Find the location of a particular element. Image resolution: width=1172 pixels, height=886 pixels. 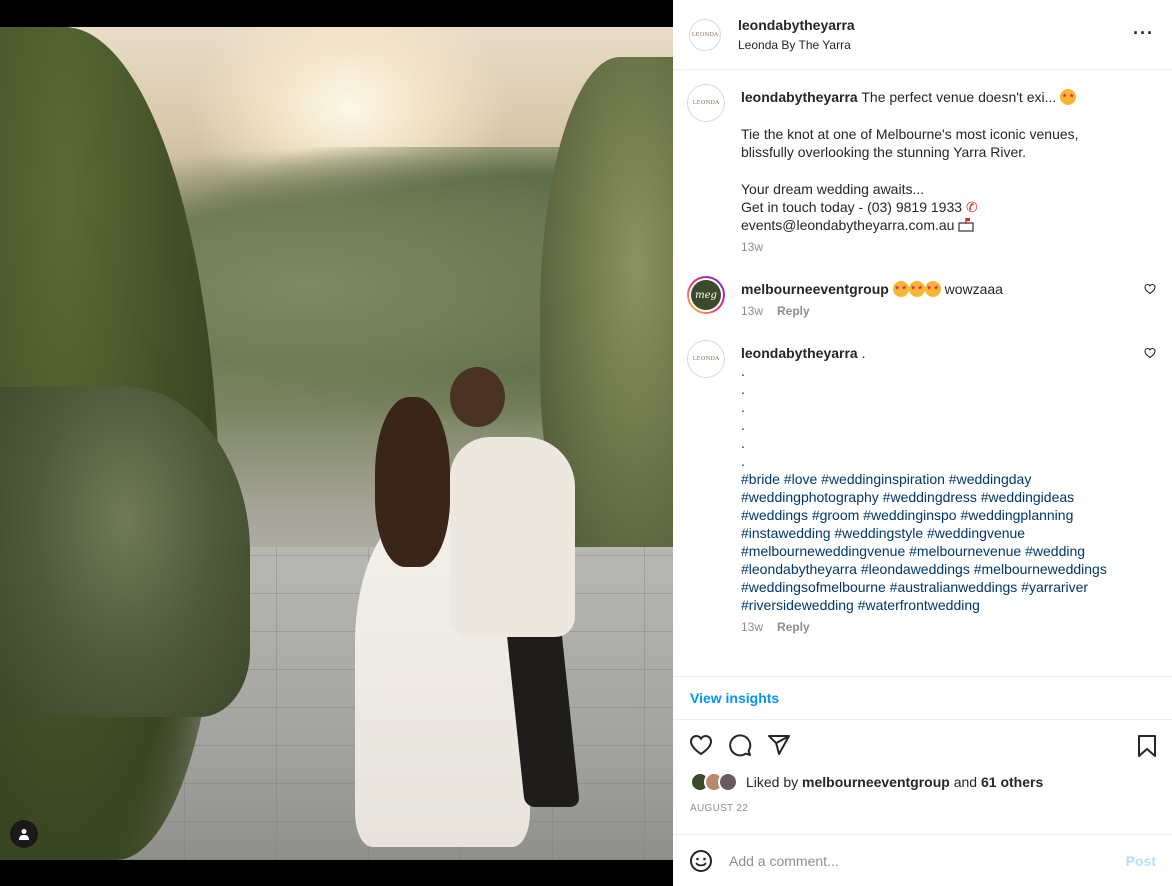

comment-avatar: meg is located at coordinates (706, 295).